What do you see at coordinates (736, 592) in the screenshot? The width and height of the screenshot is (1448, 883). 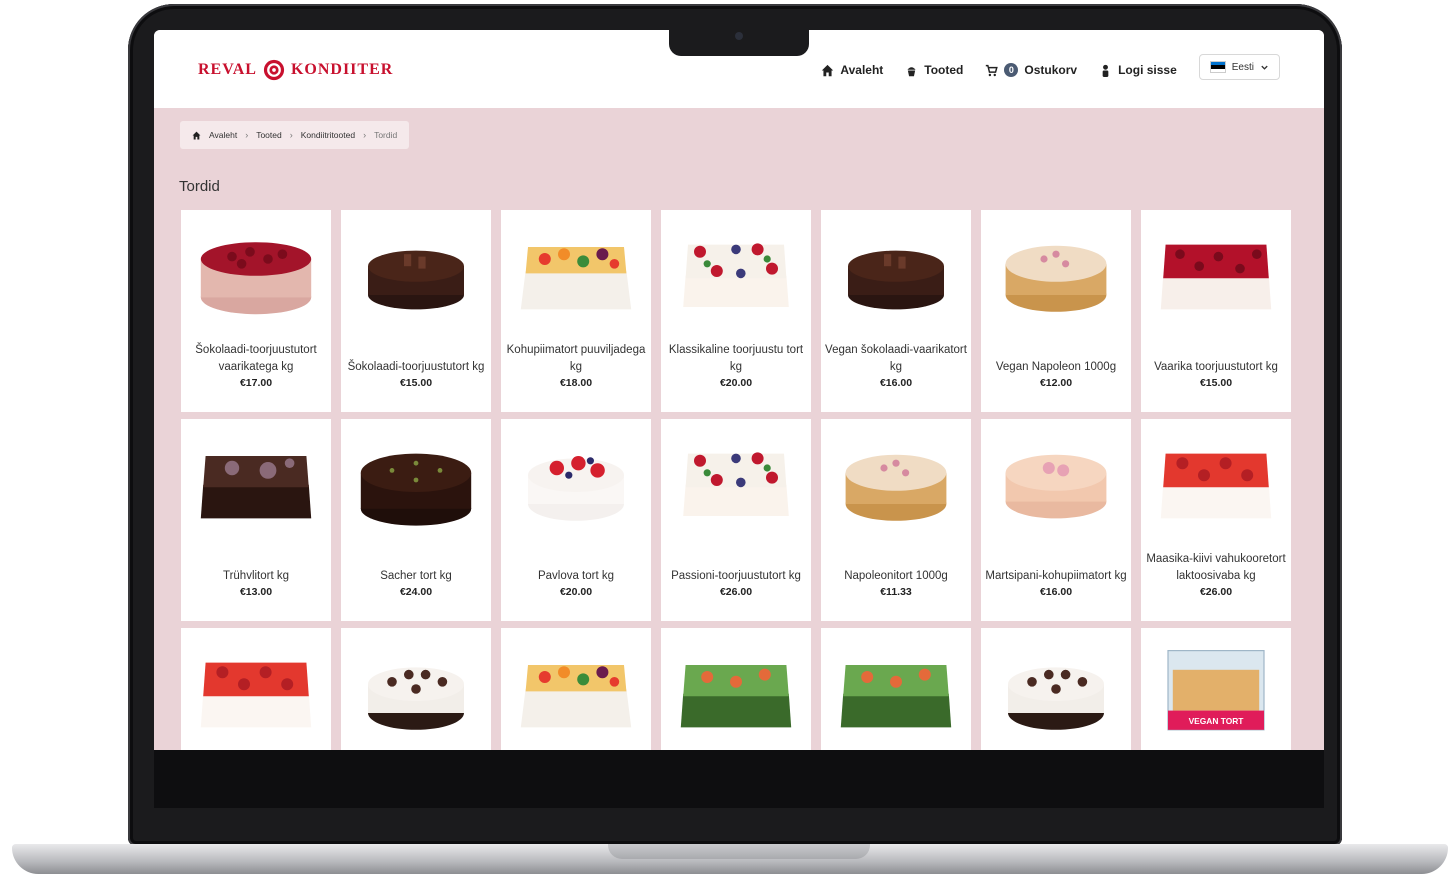 I see `product-price: €26.00` at bounding box center [736, 592].